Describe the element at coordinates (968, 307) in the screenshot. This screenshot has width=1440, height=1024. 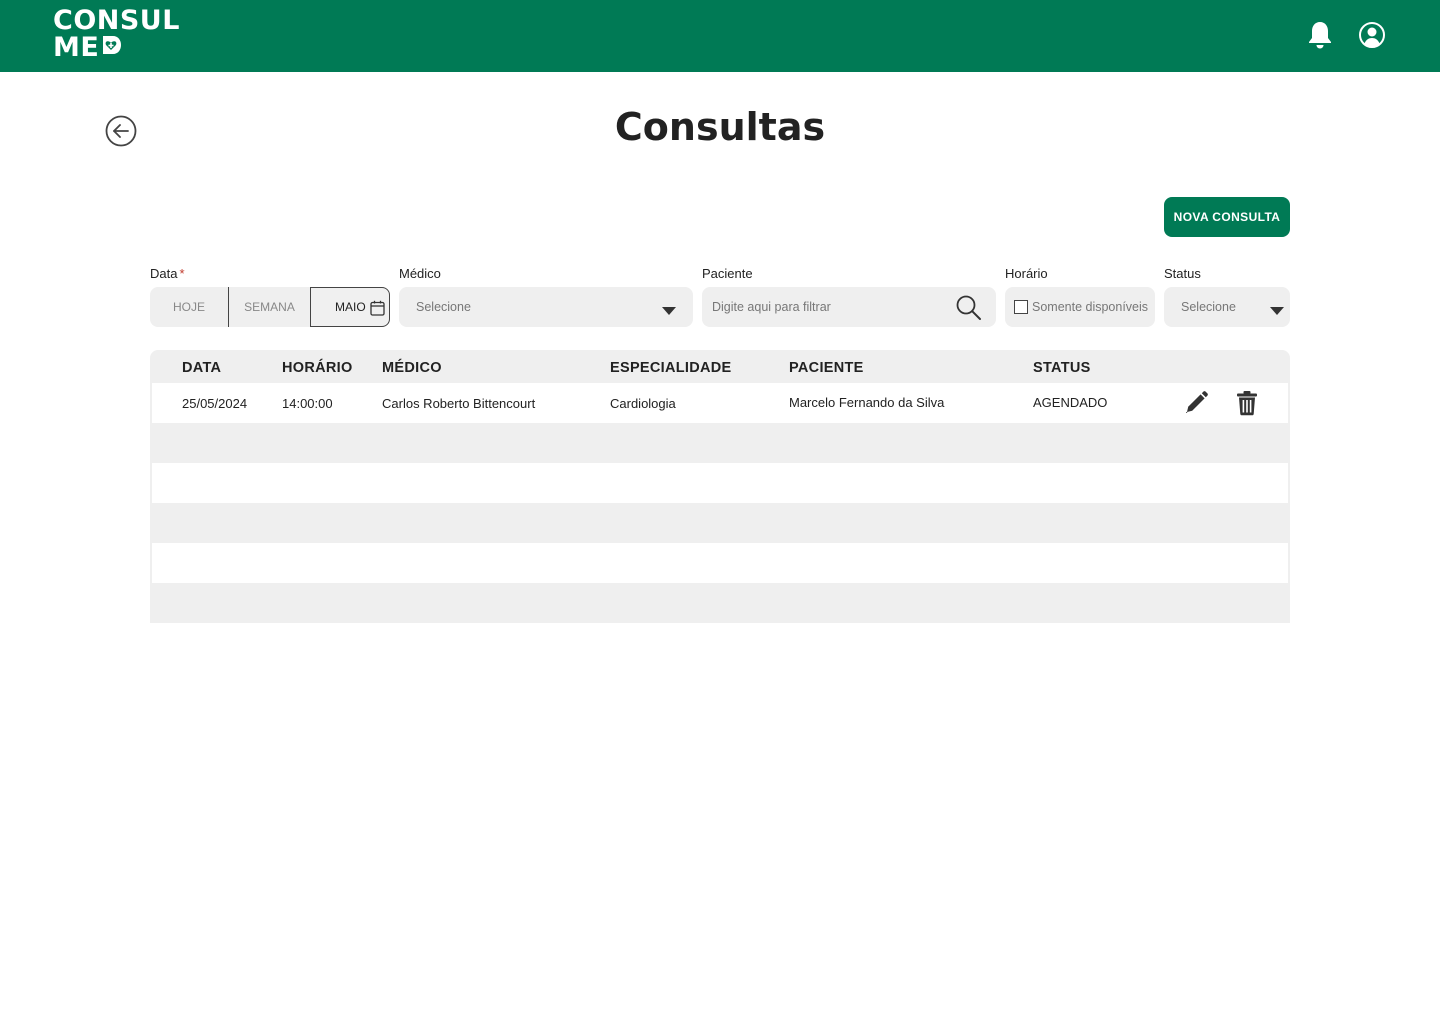
I see `search-icon` at that location.